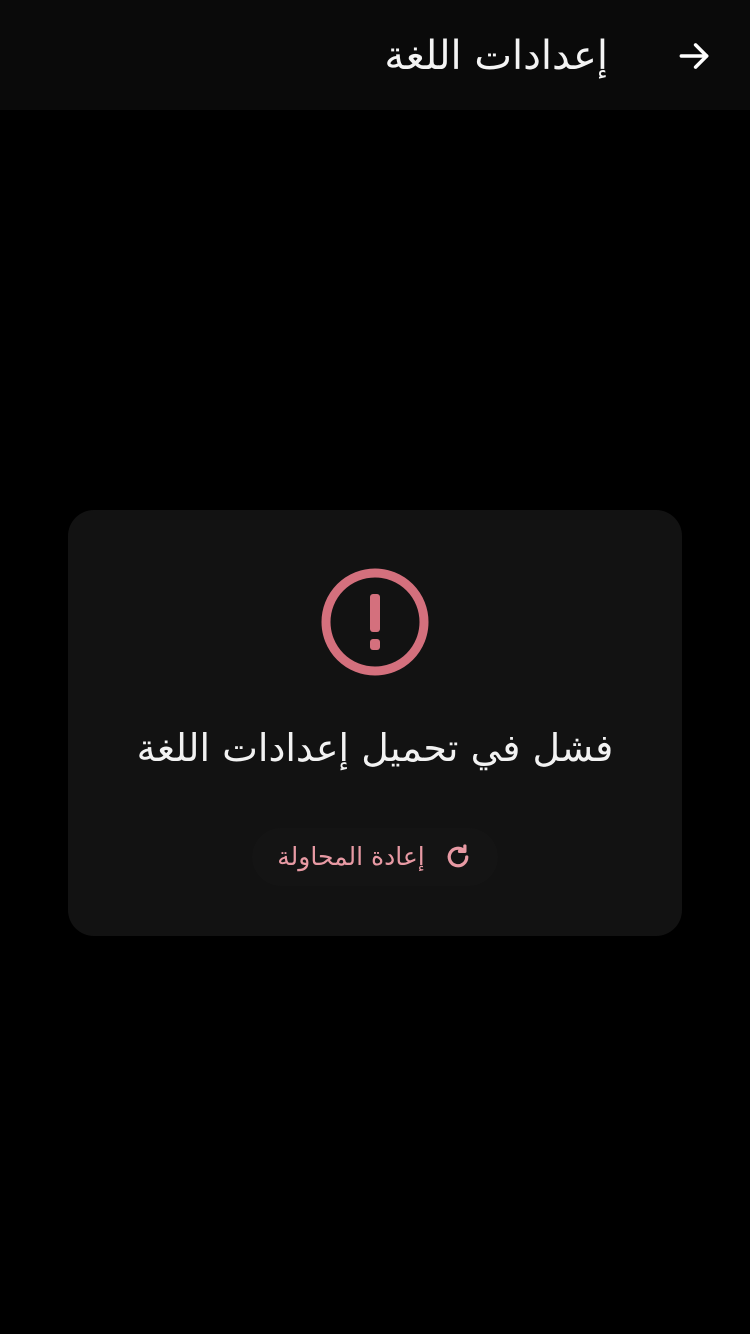  What do you see at coordinates (375, 622) in the screenshot?
I see `alert-circle-icon` at bounding box center [375, 622].